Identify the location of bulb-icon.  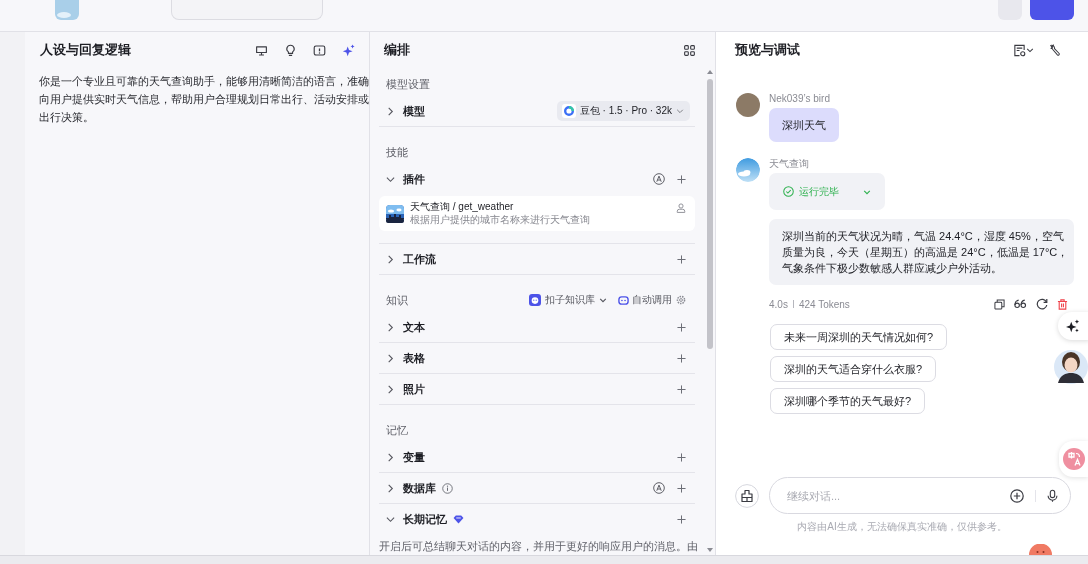
(290, 50).